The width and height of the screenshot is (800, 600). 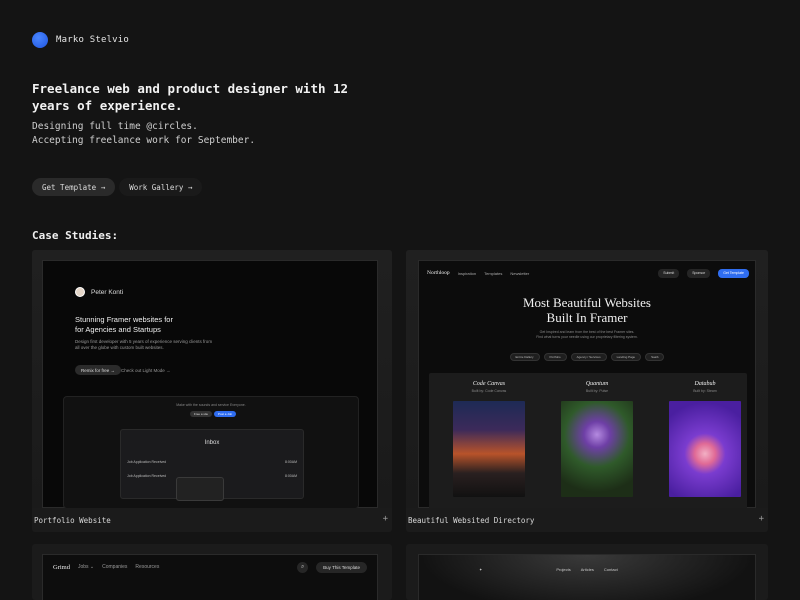 What do you see at coordinates (524, 357) in the screenshot?
I see `filter-tag: Entire Dallery` at bounding box center [524, 357].